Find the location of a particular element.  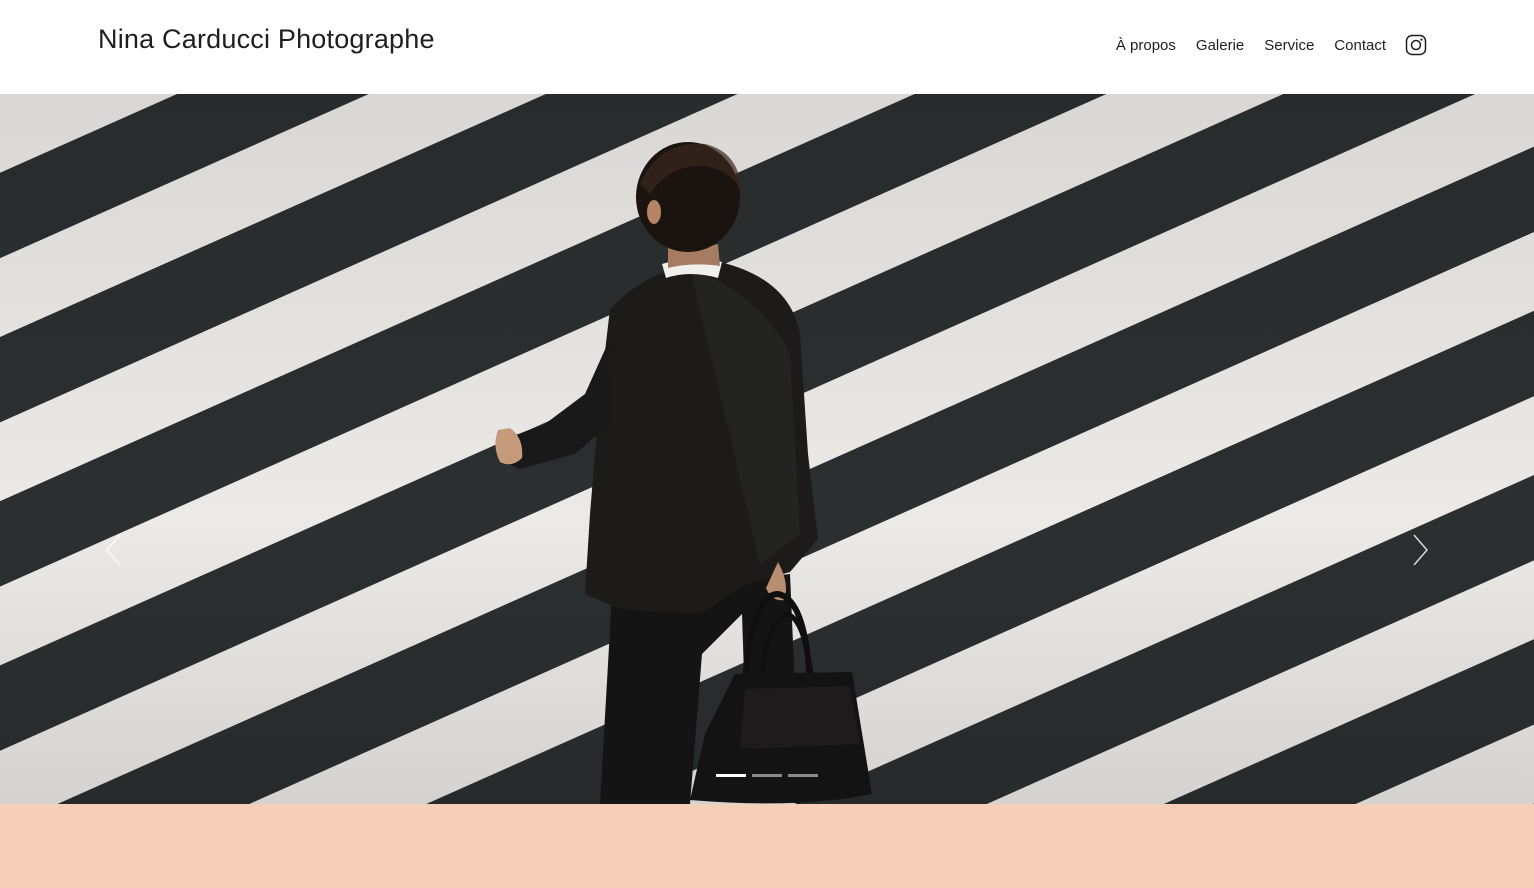

instagram-icon is located at coordinates (1416, 45).